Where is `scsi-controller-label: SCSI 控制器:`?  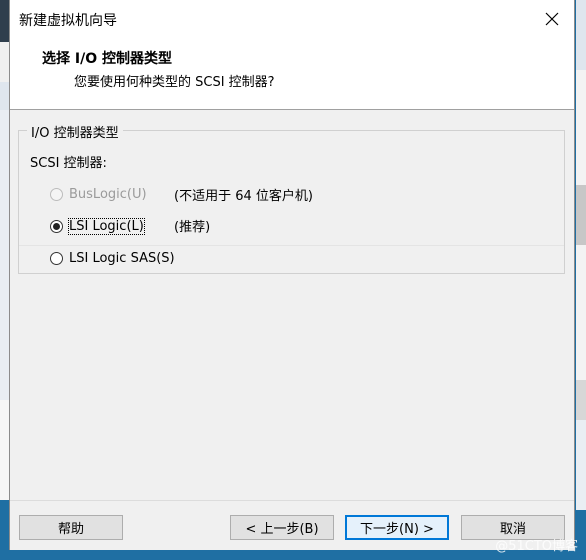
scsi-controller-label: SCSI 控制器: is located at coordinates (68, 163).